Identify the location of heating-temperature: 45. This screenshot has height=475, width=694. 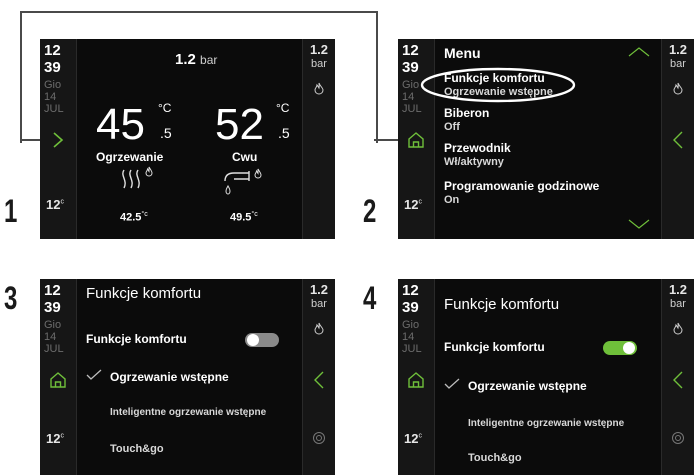
(120, 124).